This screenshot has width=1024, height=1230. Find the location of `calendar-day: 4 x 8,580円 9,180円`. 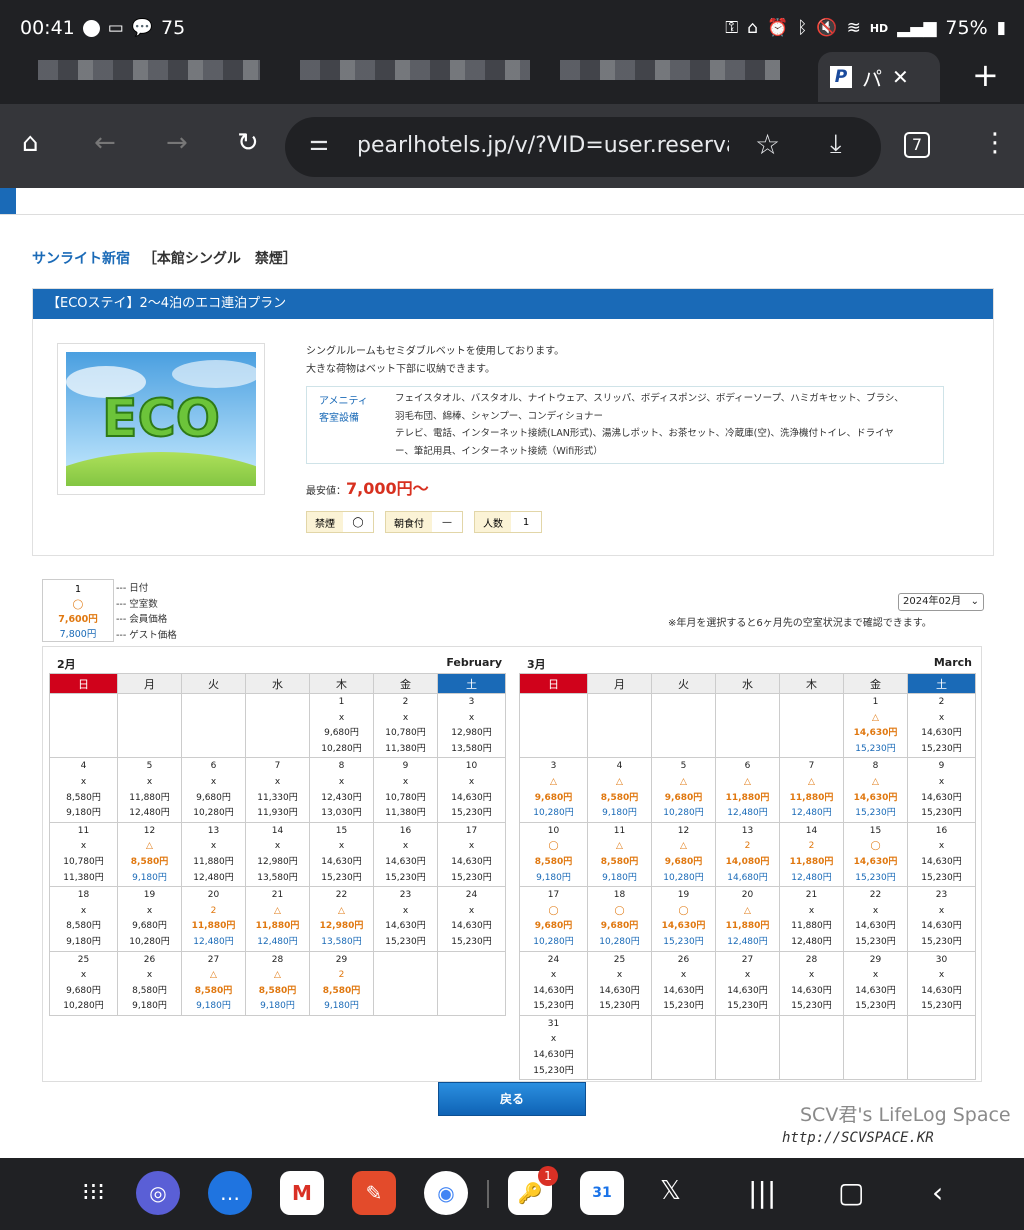

calendar-day: 4 x 8,580円 9,180円 is located at coordinates (83, 790).